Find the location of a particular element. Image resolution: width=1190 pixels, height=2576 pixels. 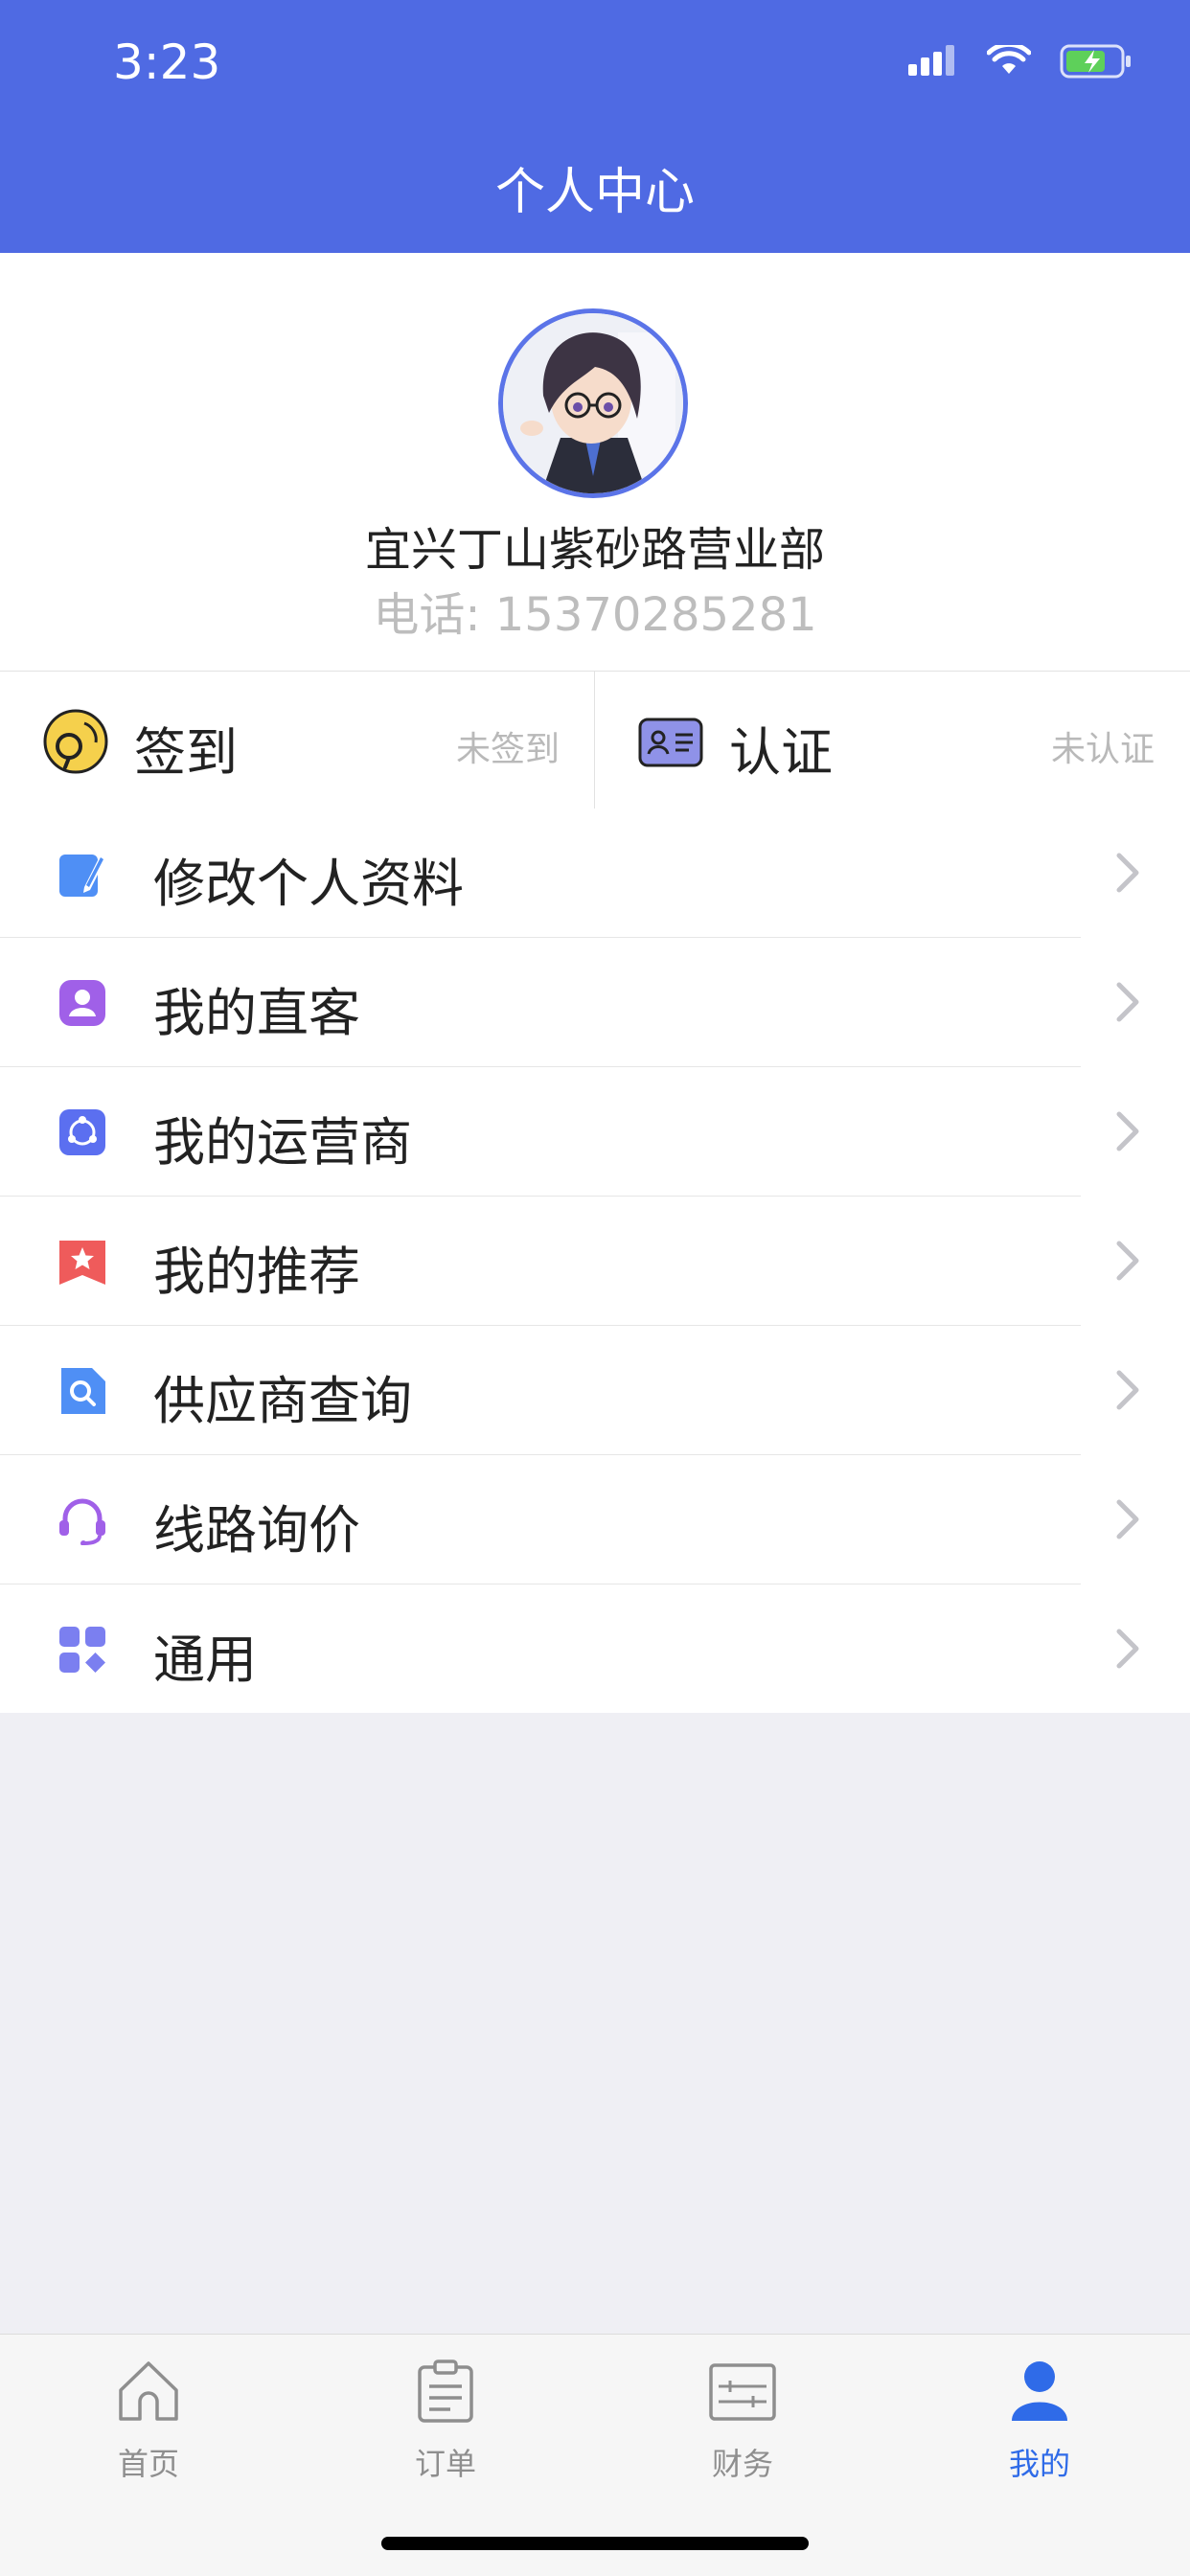

phone-number: 电话: 15370285281 is located at coordinates (595, 615).